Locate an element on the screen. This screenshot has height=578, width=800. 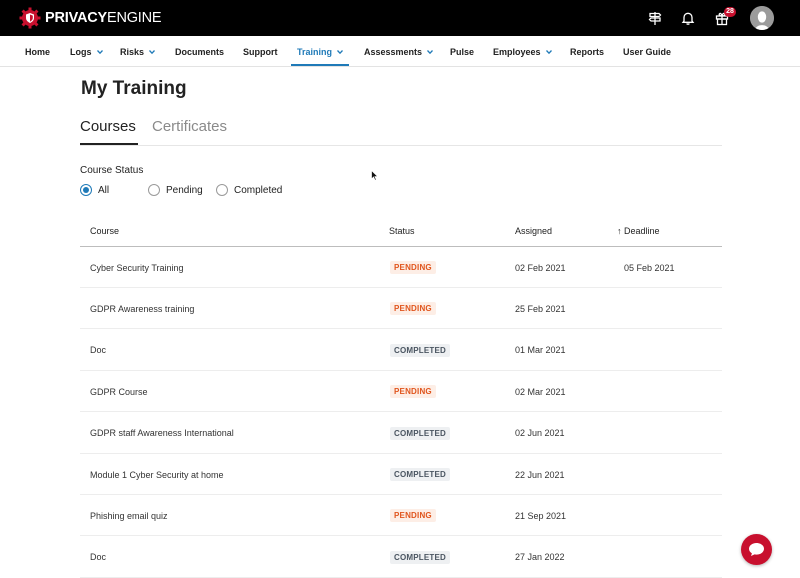
radio-pending: Pending is located at coordinates (175, 190).